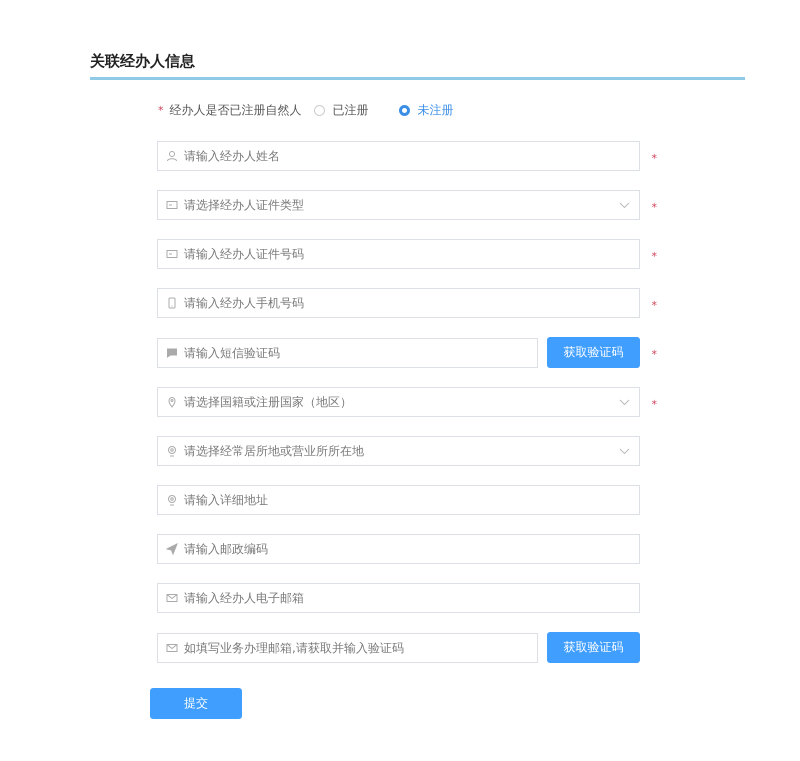 The height and width of the screenshot is (761, 800). Describe the element at coordinates (398, 598) in the screenshot. I see `input-field: 请输入经办人电子邮箱` at that location.